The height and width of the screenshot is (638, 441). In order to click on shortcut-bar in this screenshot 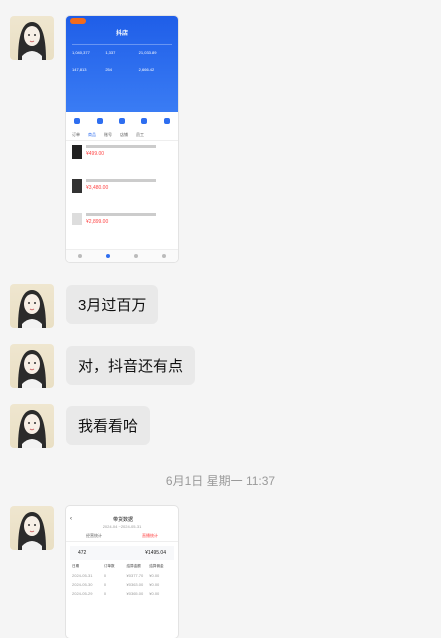, I will do `click(122, 121)`.